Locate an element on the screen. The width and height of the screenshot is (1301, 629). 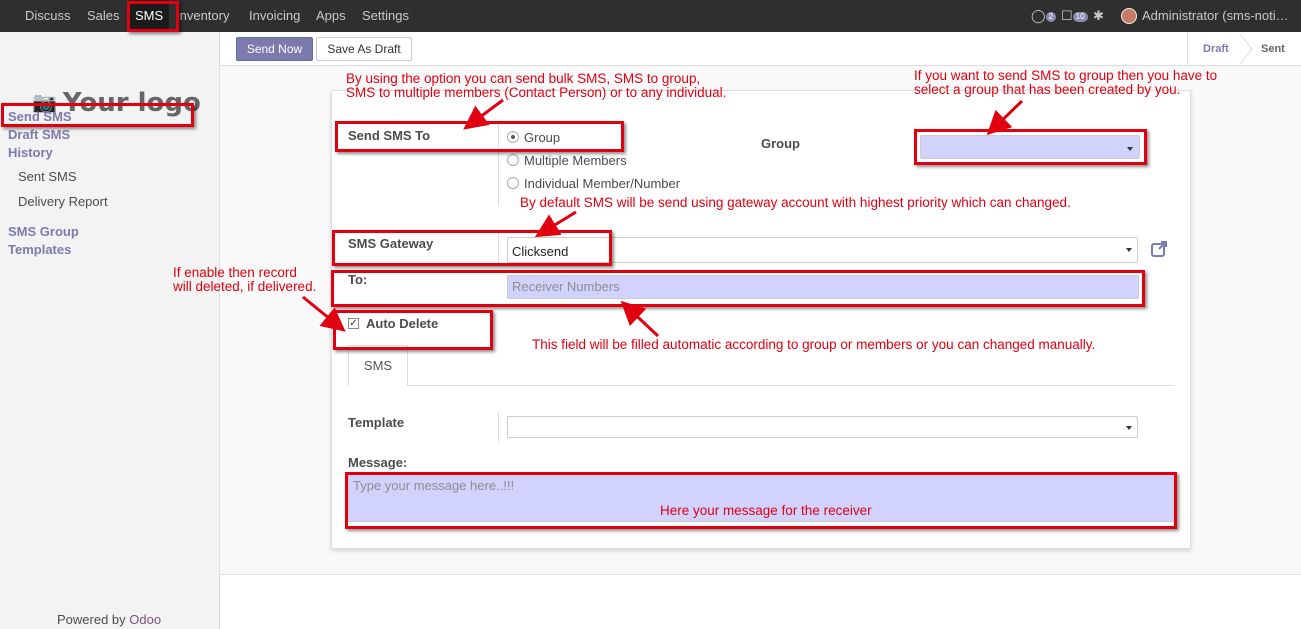
menu-settings: Settings is located at coordinates (385, 16).